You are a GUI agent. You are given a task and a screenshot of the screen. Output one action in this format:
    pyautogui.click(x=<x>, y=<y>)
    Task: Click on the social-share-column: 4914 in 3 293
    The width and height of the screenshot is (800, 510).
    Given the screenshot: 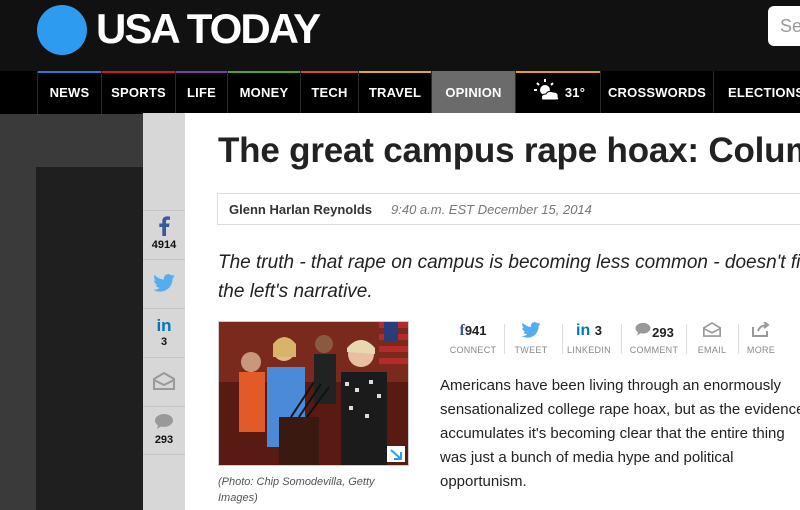 What is the action you would take?
    pyautogui.click(x=164, y=311)
    